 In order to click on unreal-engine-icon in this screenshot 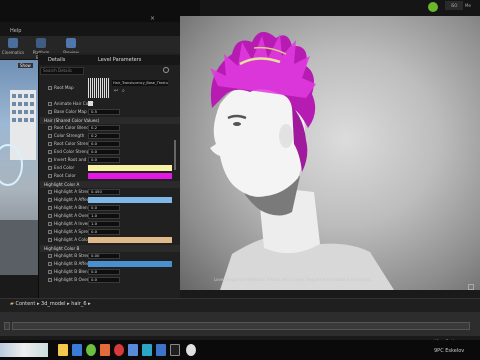, I will do `click(175, 350)`.